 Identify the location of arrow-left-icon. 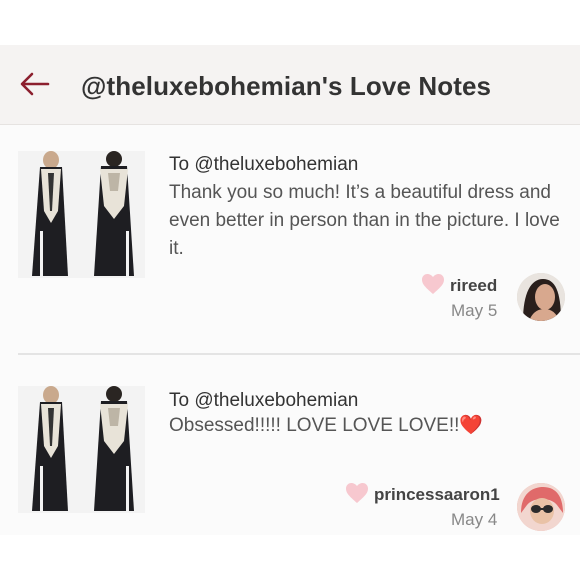
(35, 84).